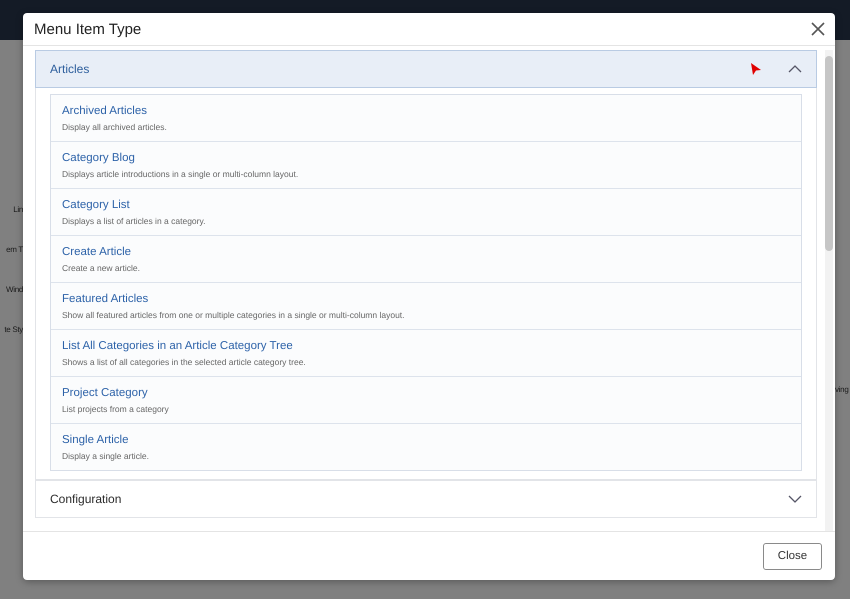 The width and height of the screenshot is (850, 599). Describe the element at coordinates (756, 69) in the screenshot. I see `cursor-icon` at that location.